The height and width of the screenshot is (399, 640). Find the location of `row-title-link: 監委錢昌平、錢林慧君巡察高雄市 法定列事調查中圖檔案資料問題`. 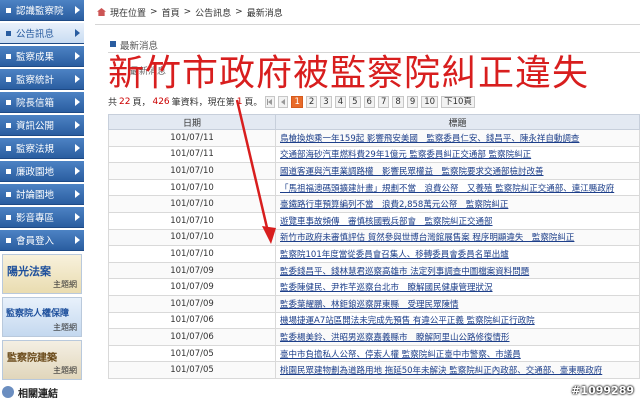

row-title-link: 監委錢昌平、錢林慧君巡察高雄市 法定列事調查中圖檔案資料問題 is located at coordinates (457, 270).